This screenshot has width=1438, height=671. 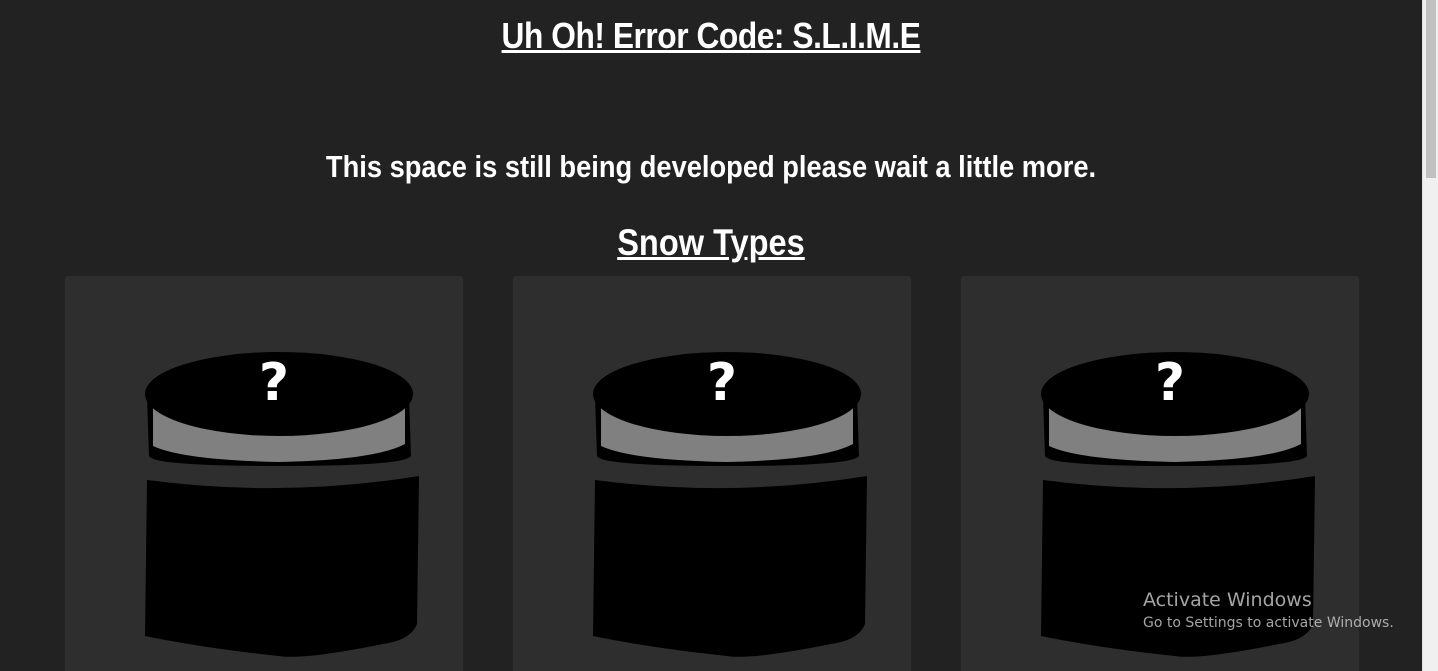 I want to click on vertical-scrollbar, so click(x=1430, y=335).